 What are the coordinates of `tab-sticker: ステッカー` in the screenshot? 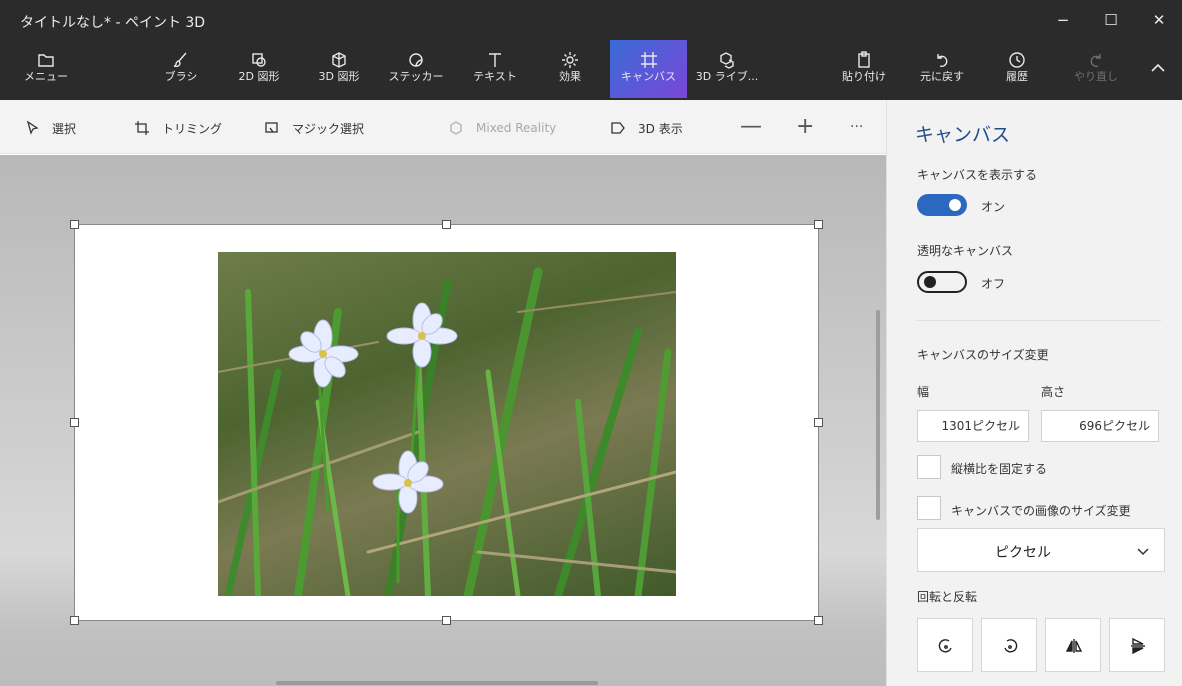 It's located at (416, 69).